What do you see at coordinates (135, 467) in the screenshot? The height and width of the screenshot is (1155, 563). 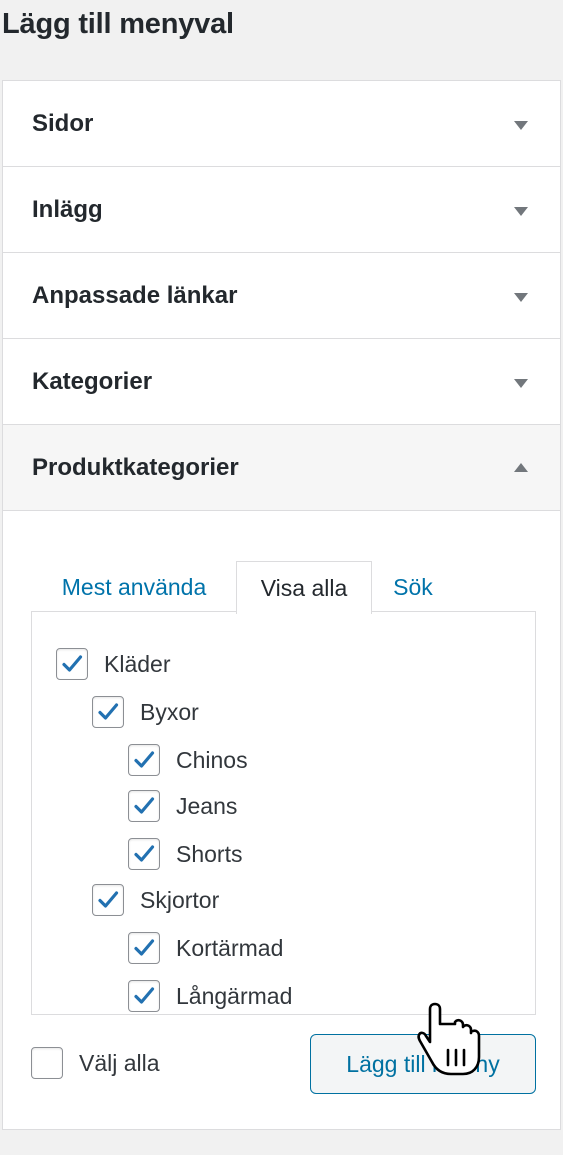 I see `accordion-section-title: Produktkategorier` at bounding box center [135, 467].